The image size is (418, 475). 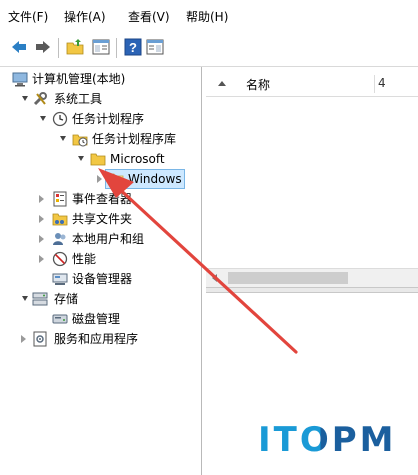 What do you see at coordinates (60, 199) in the screenshot?
I see `event-viewer-icon` at bounding box center [60, 199].